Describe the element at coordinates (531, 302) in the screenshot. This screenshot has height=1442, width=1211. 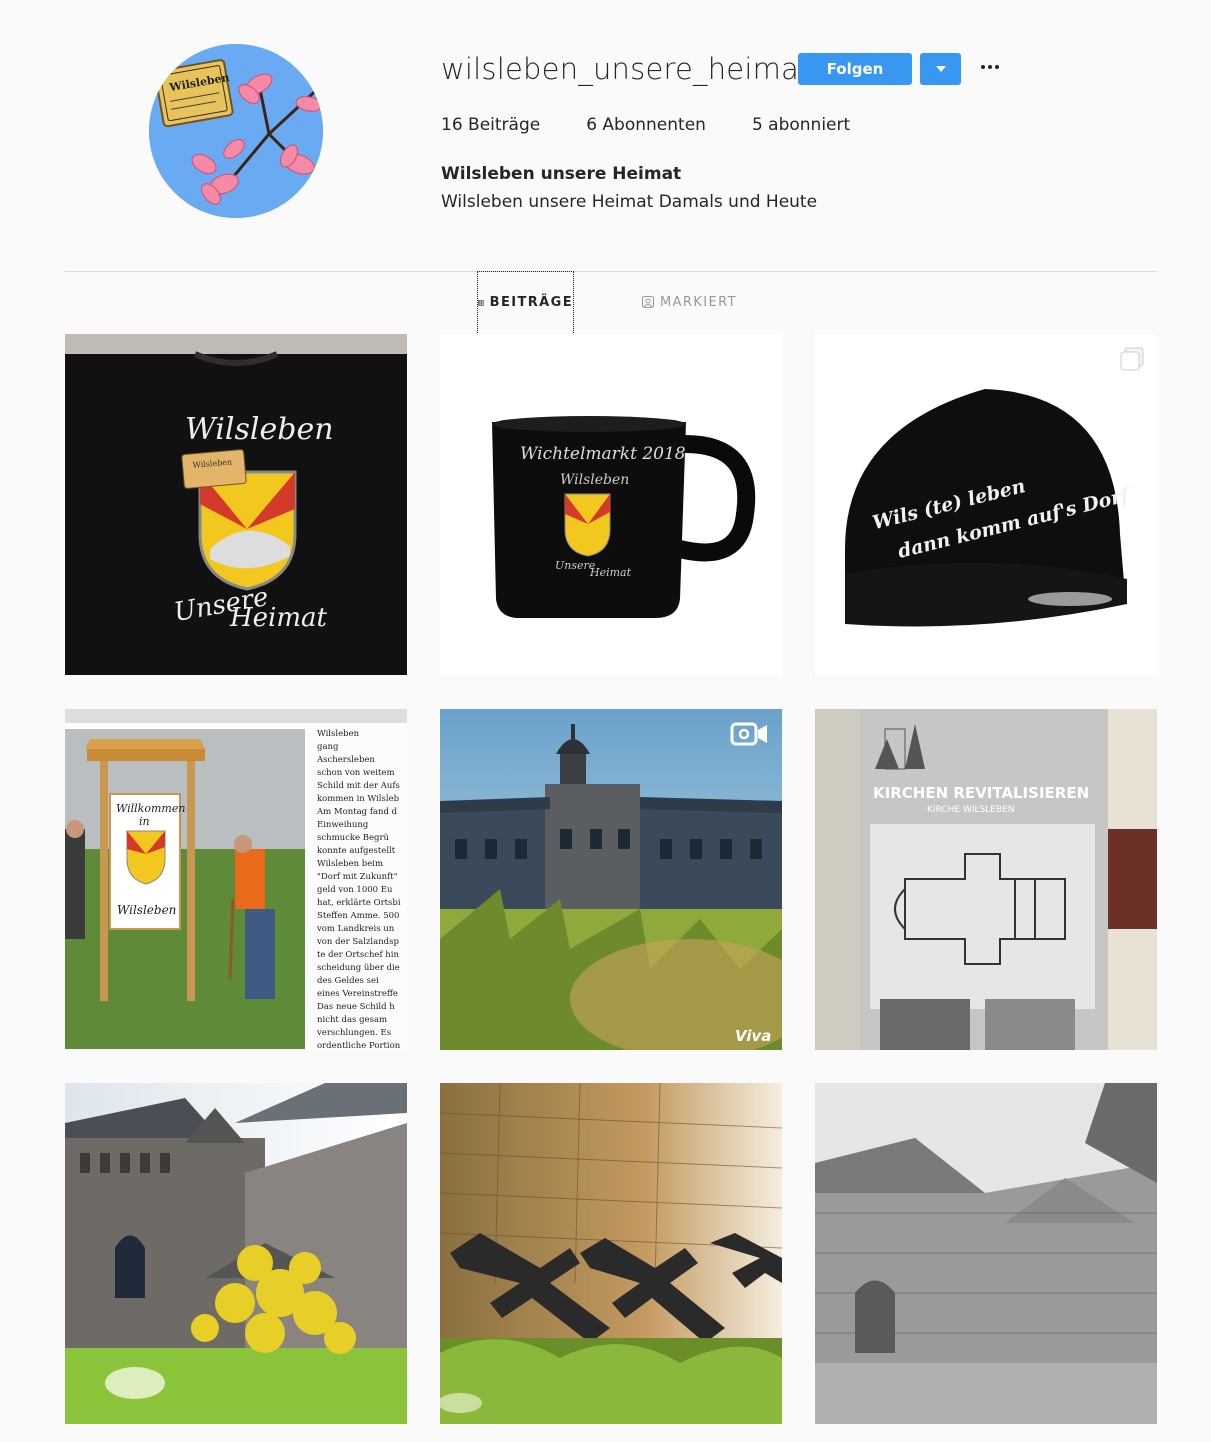
I see `tab-posts-label: BEITRÄGE` at that location.